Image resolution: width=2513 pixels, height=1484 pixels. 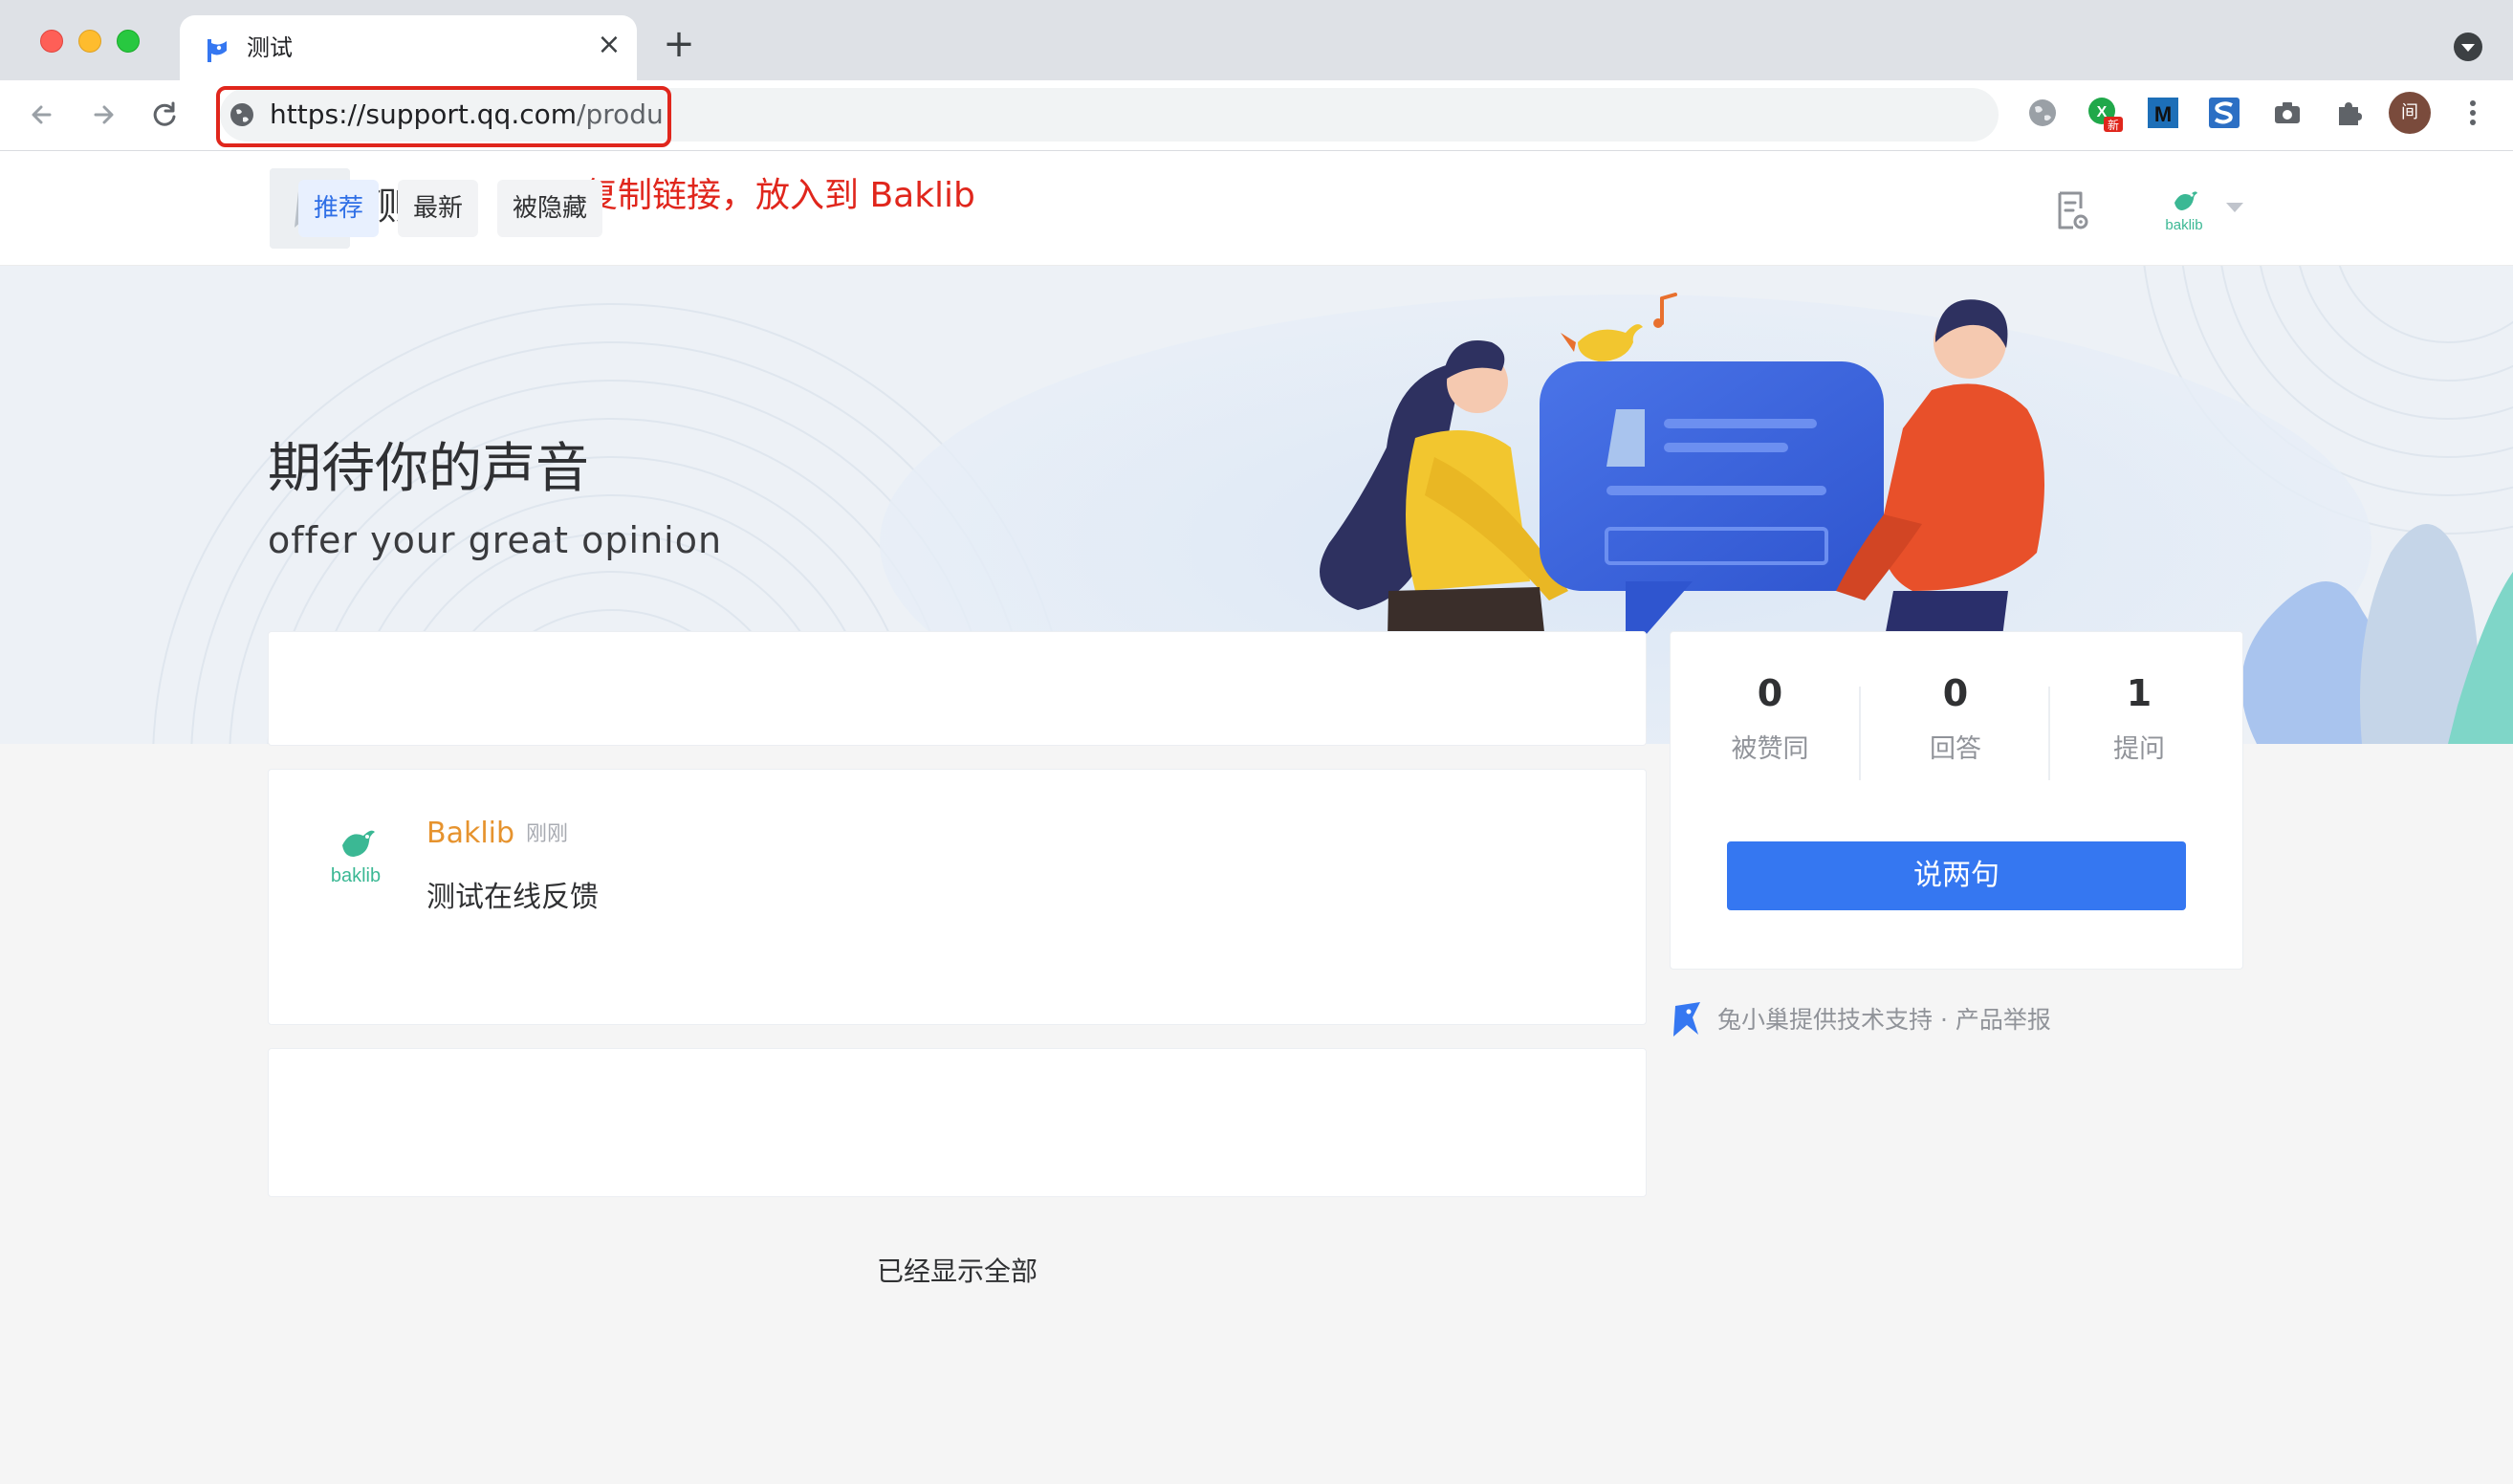 What do you see at coordinates (164, 115) in the screenshot?
I see `reload-icon` at bounding box center [164, 115].